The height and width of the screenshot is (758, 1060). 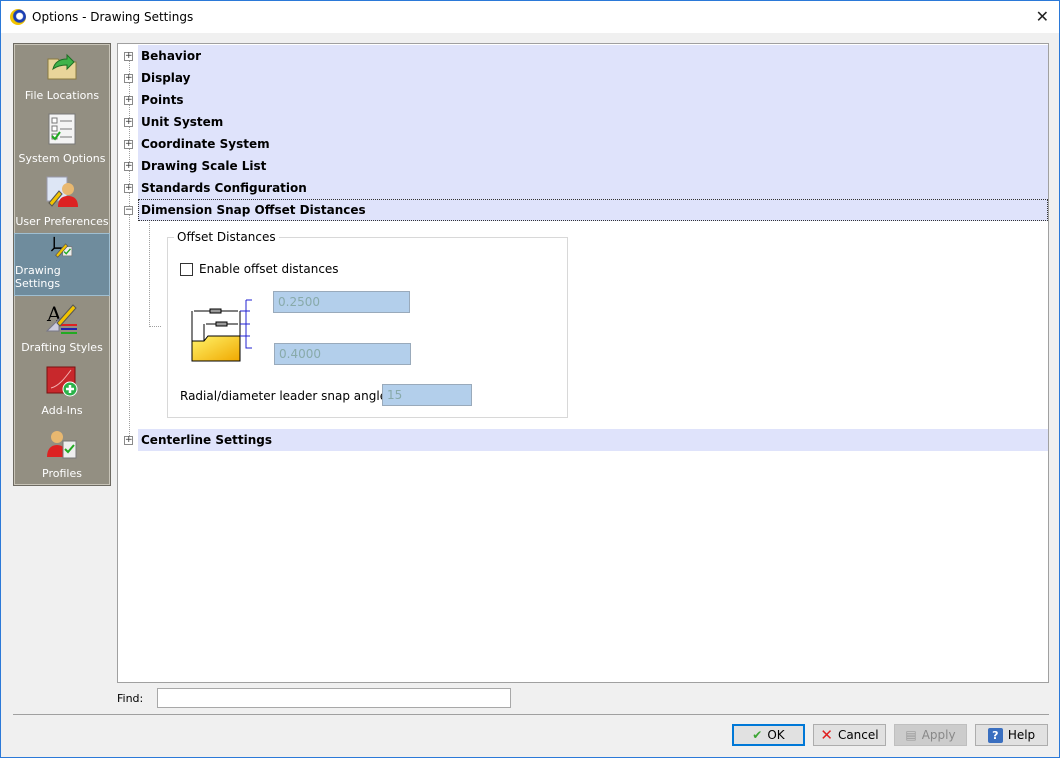 I want to click on tree-row-points: + Points, so click(x=583, y=100).